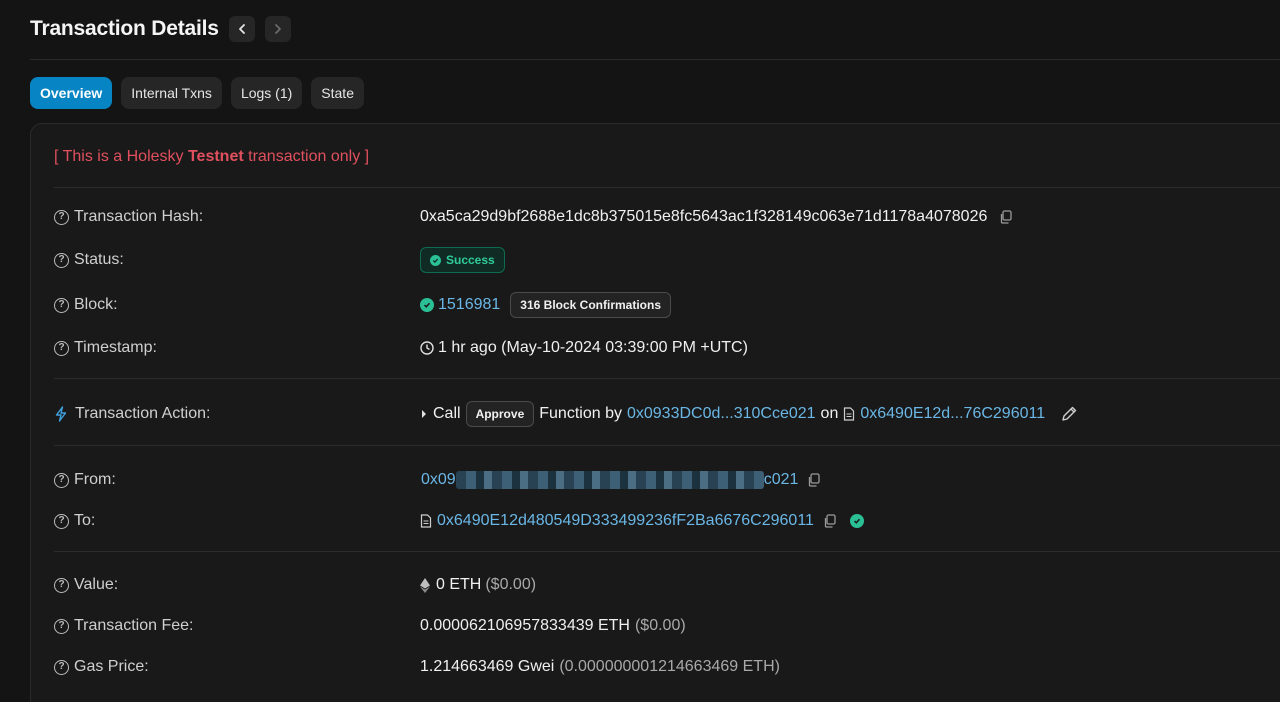 The image size is (1280, 702). What do you see at coordinates (856, 521) in the screenshot?
I see `verified-check-icon` at bounding box center [856, 521].